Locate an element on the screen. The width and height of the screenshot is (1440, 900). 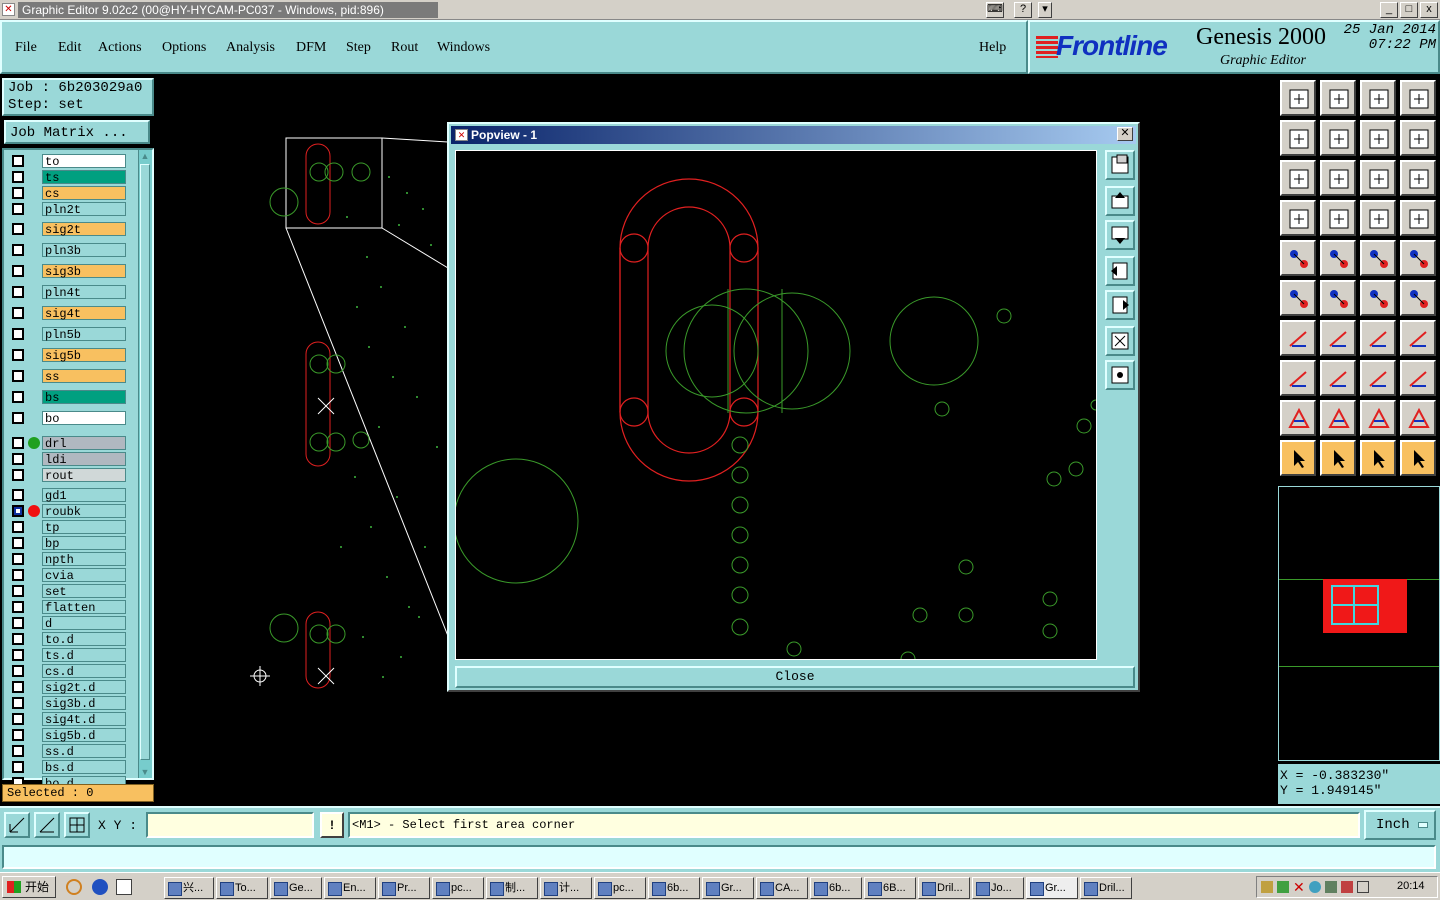
layer-name: sig3b is located at coordinates (84, 271).